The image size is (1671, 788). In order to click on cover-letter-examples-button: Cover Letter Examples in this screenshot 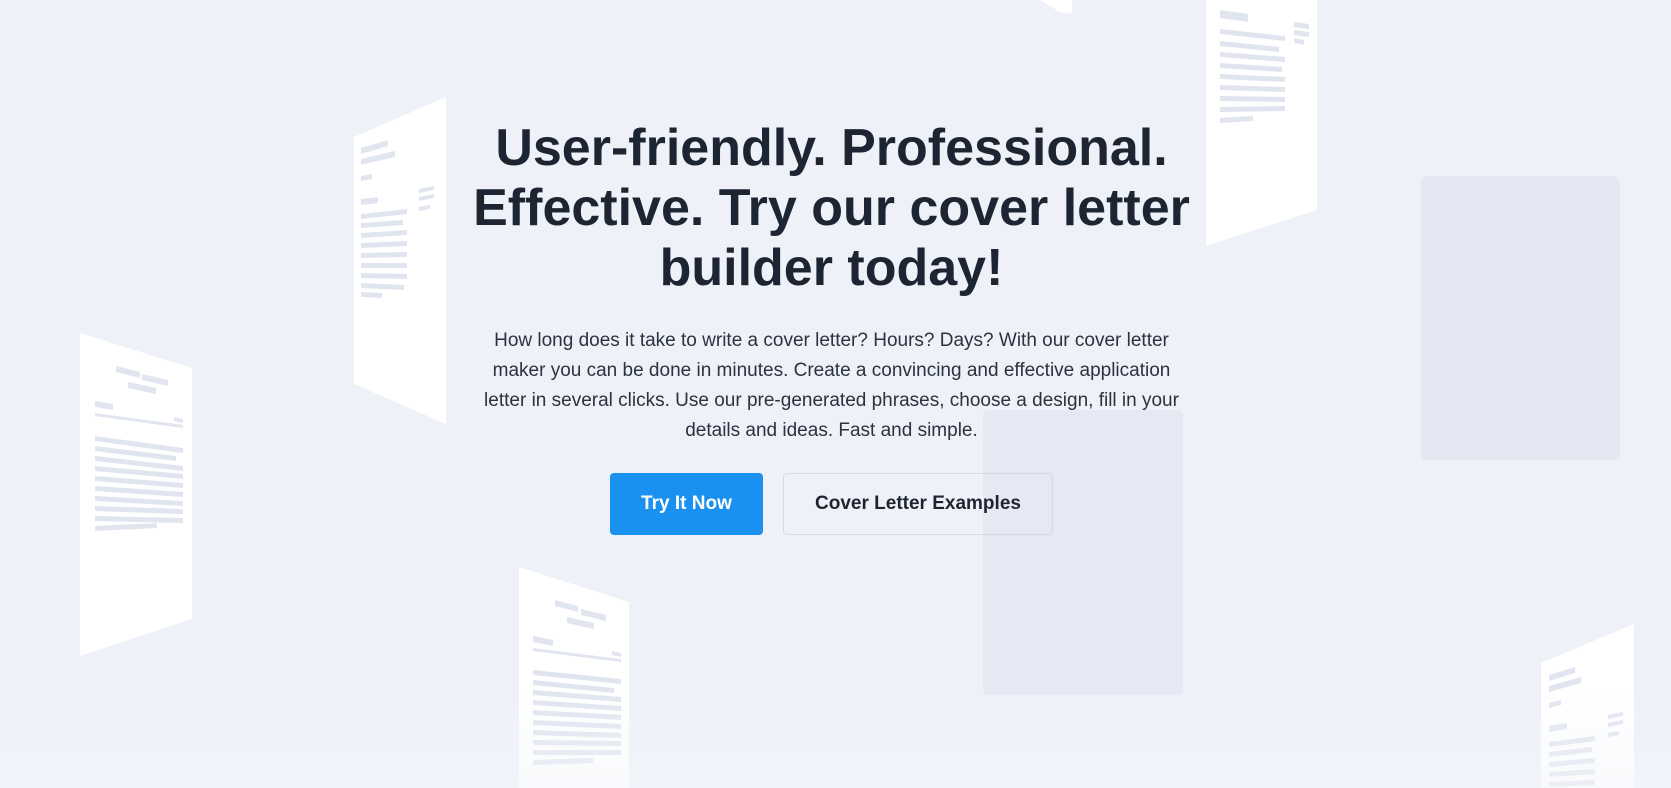, I will do `click(918, 504)`.